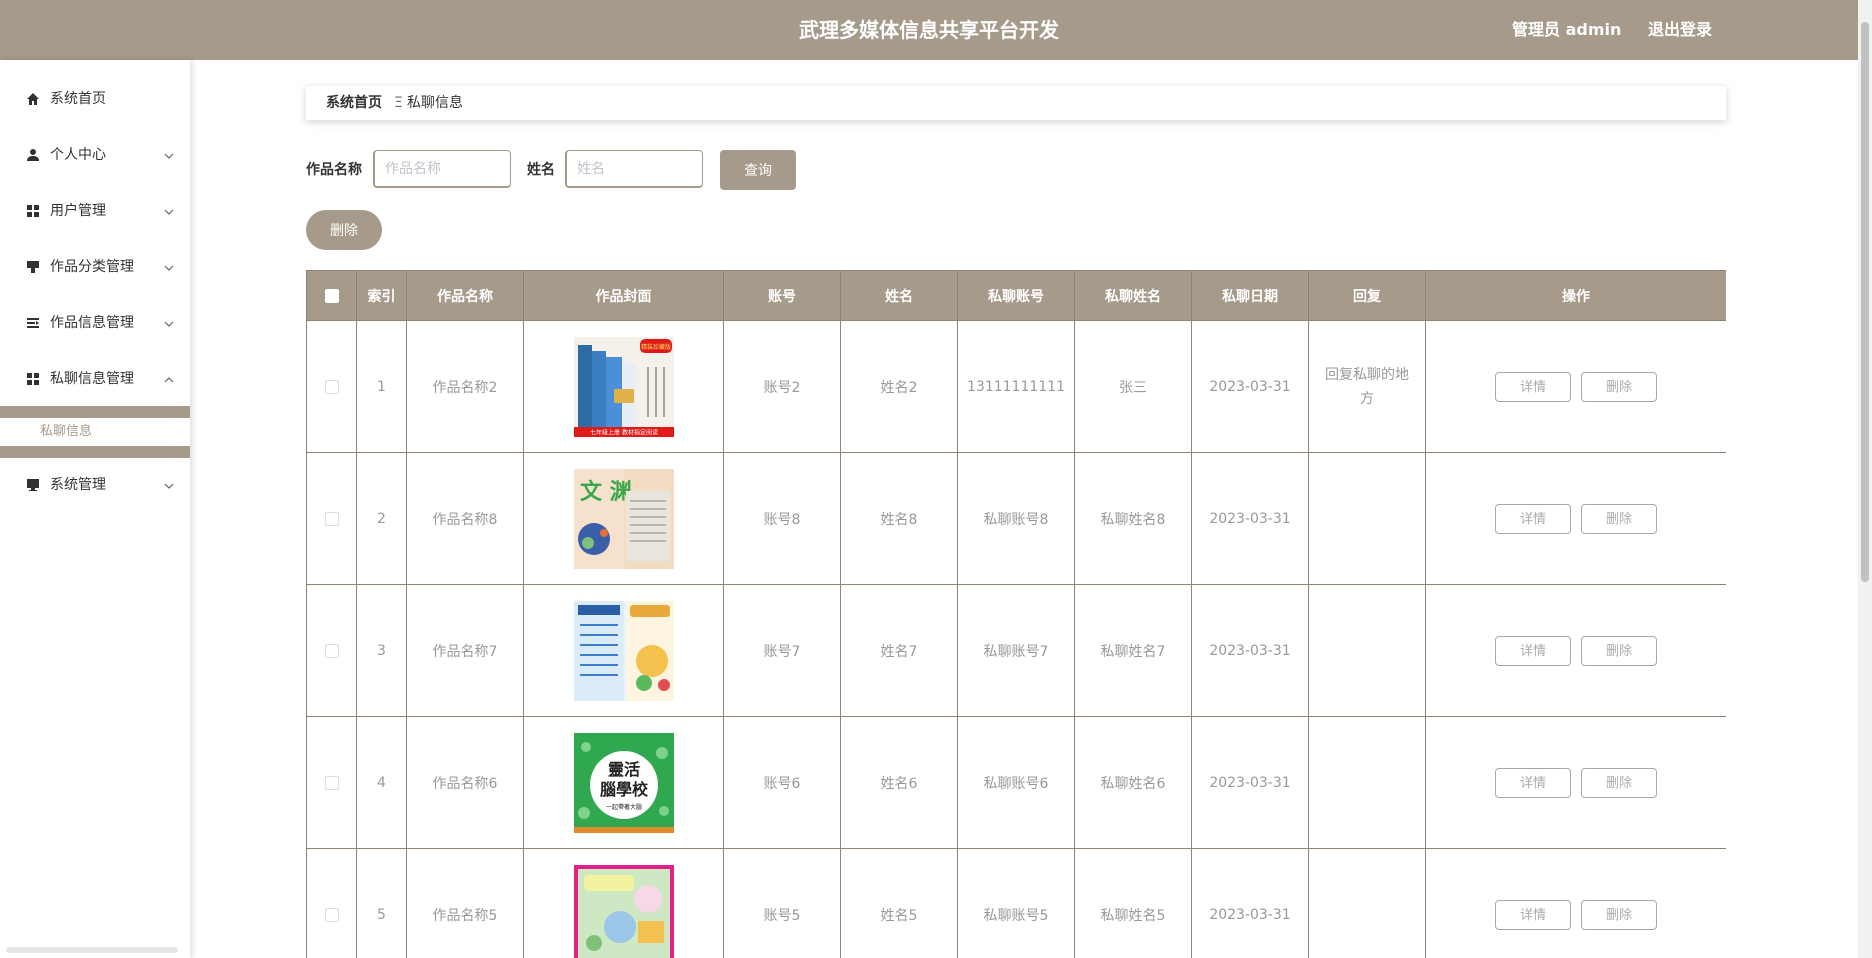 Image resolution: width=1872 pixels, height=958 pixels. I want to click on sidebar-item-home: 系统首页, so click(95, 99).